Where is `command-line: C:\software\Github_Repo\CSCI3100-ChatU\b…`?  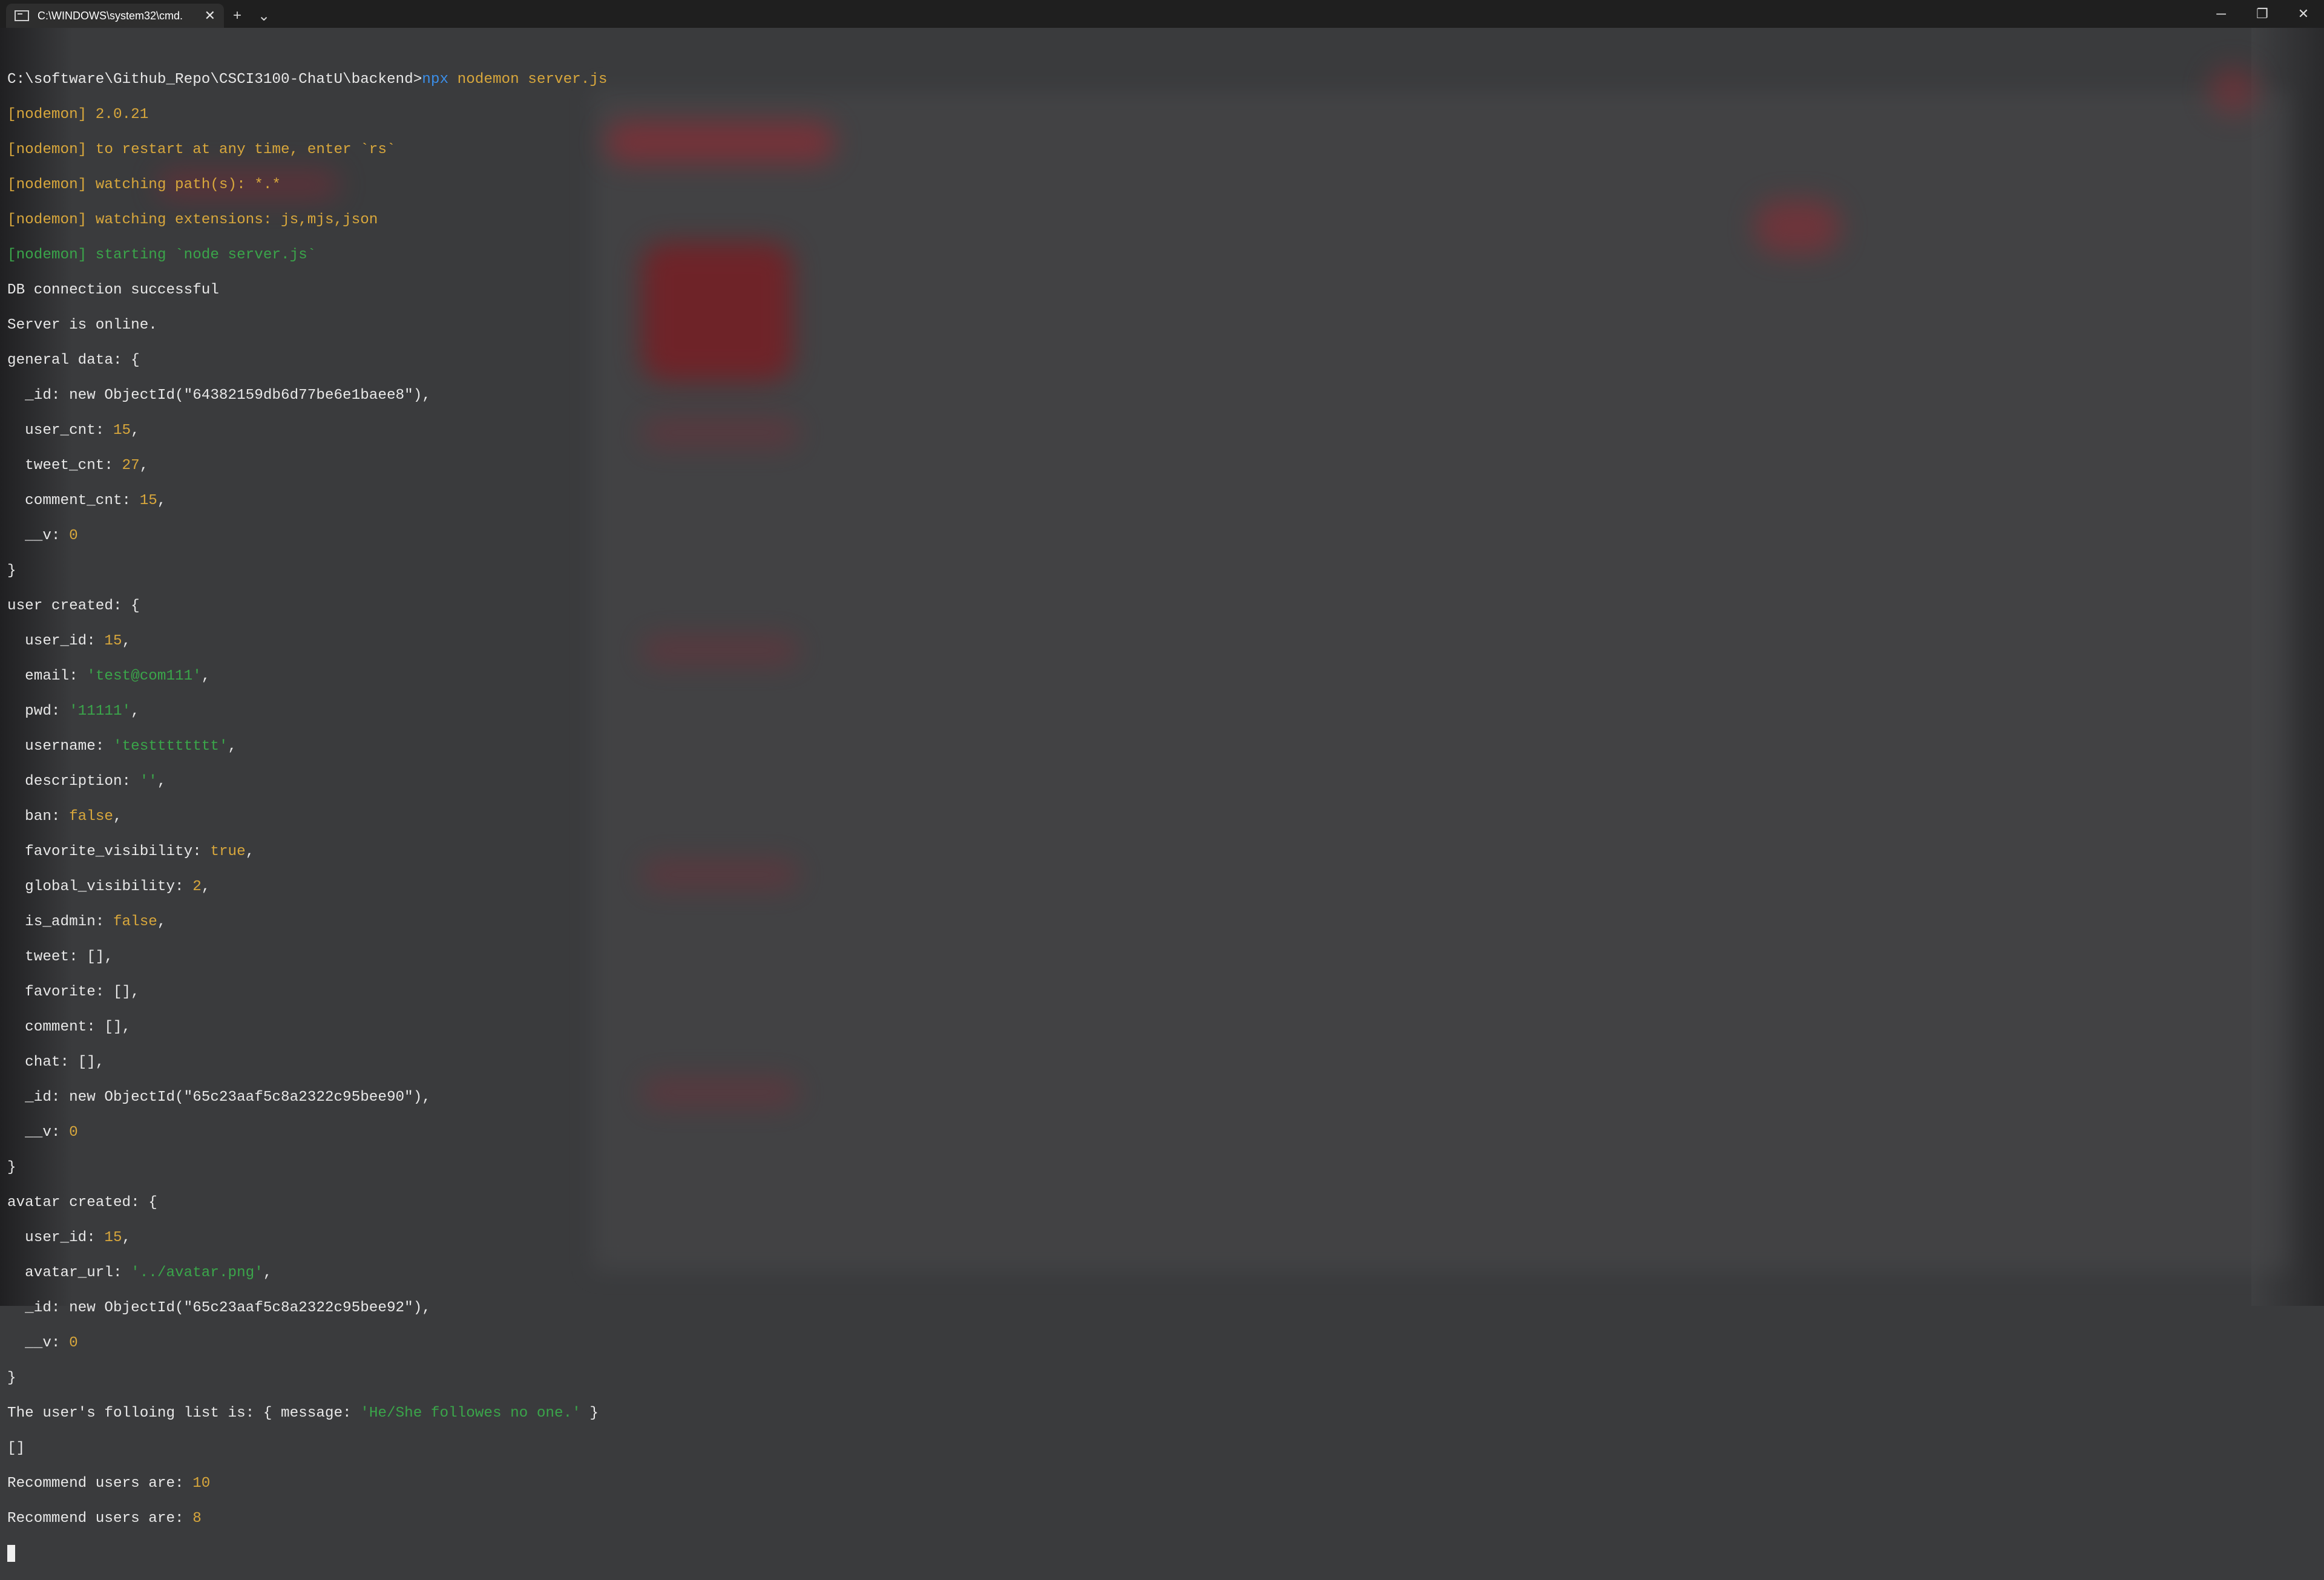
command-line: C:\software\Github_Repo\CSCI3100-ChatU\b… is located at coordinates (1157, 79).